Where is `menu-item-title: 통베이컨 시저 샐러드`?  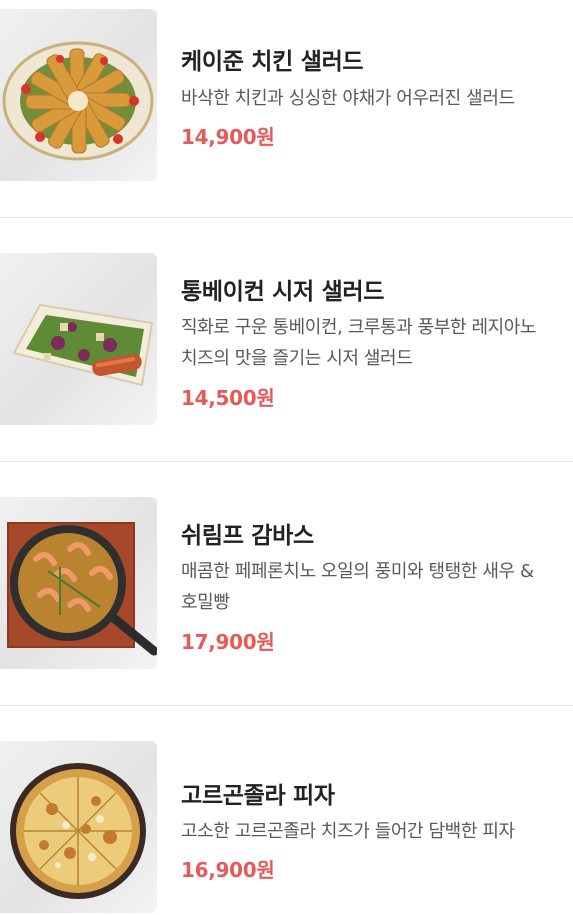
menu-item-title: 통베이컨 시저 샐러드 is located at coordinates (283, 292).